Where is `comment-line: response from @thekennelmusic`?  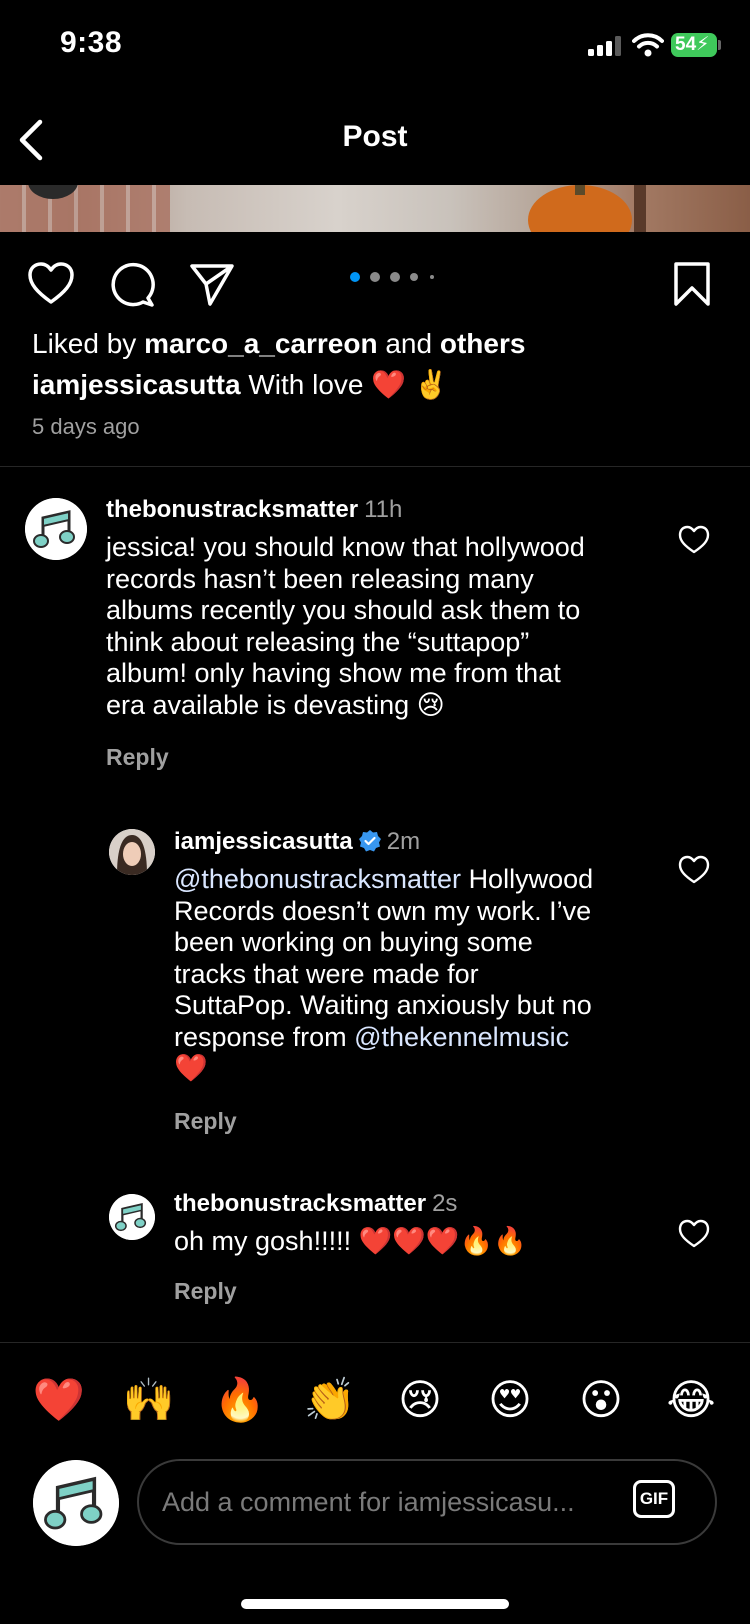 comment-line: response from @thekennelmusic is located at coordinates (409, 1038).